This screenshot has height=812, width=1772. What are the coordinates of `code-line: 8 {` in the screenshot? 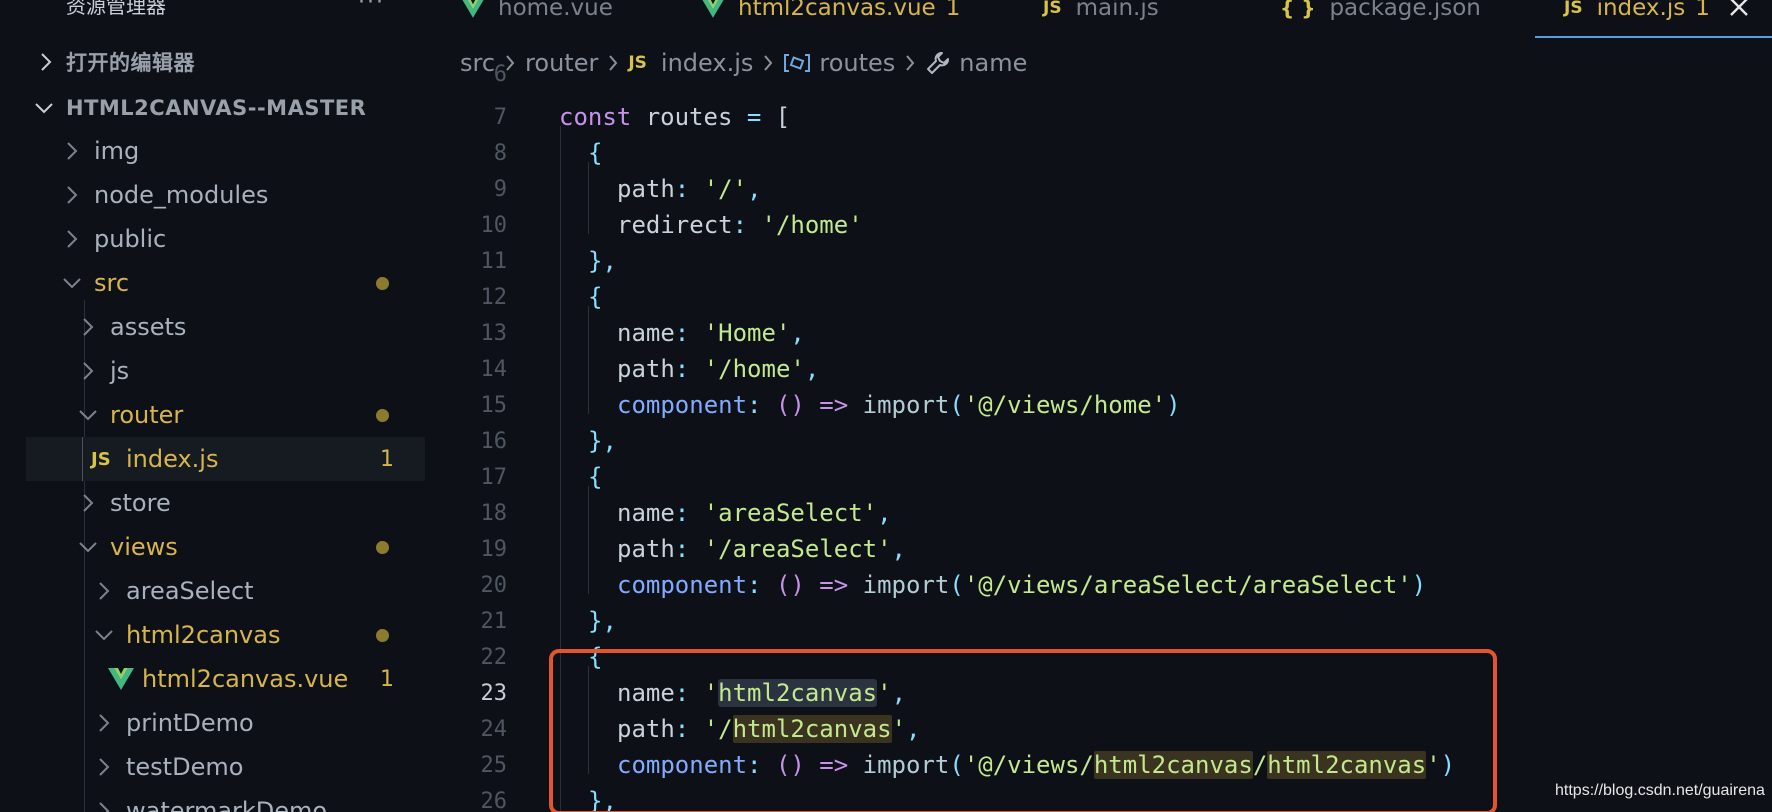 It's located at (1098, 153).